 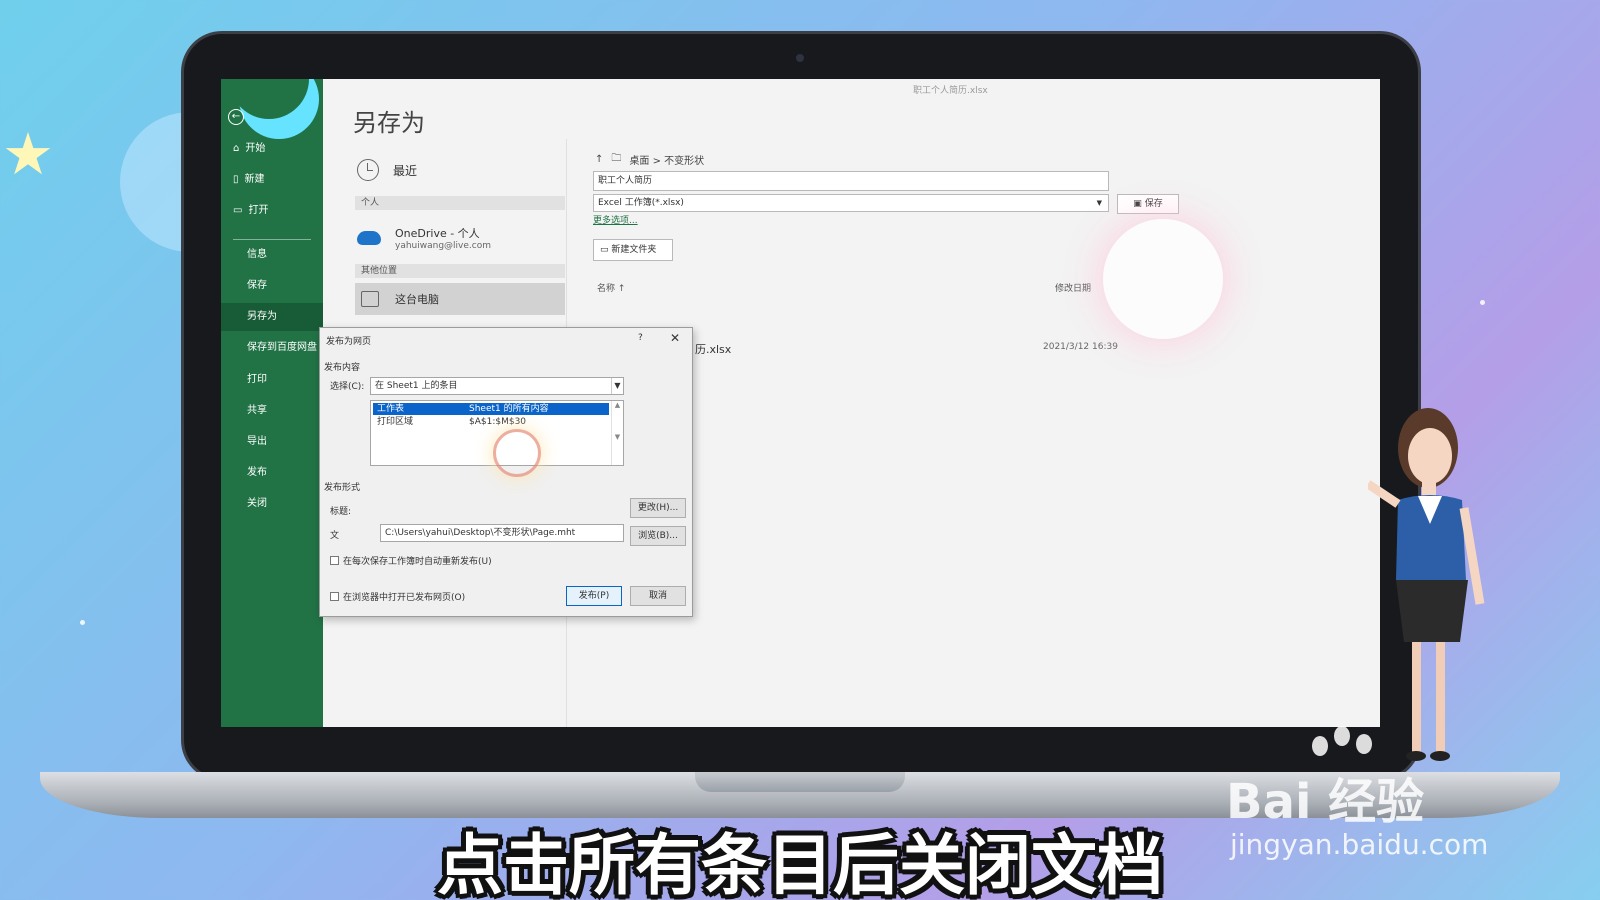 What do you see at coordinates (368, 170) in the screenshot?
I see `clock-icon` at bounding box center [368, 170].